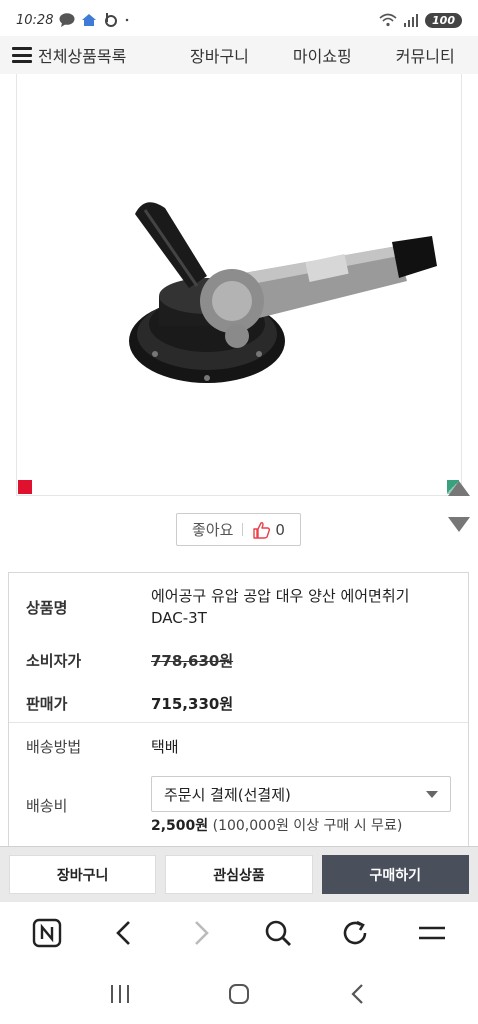  I want to click on shipping-fee-amount: 2,500원, so click(180, 826).